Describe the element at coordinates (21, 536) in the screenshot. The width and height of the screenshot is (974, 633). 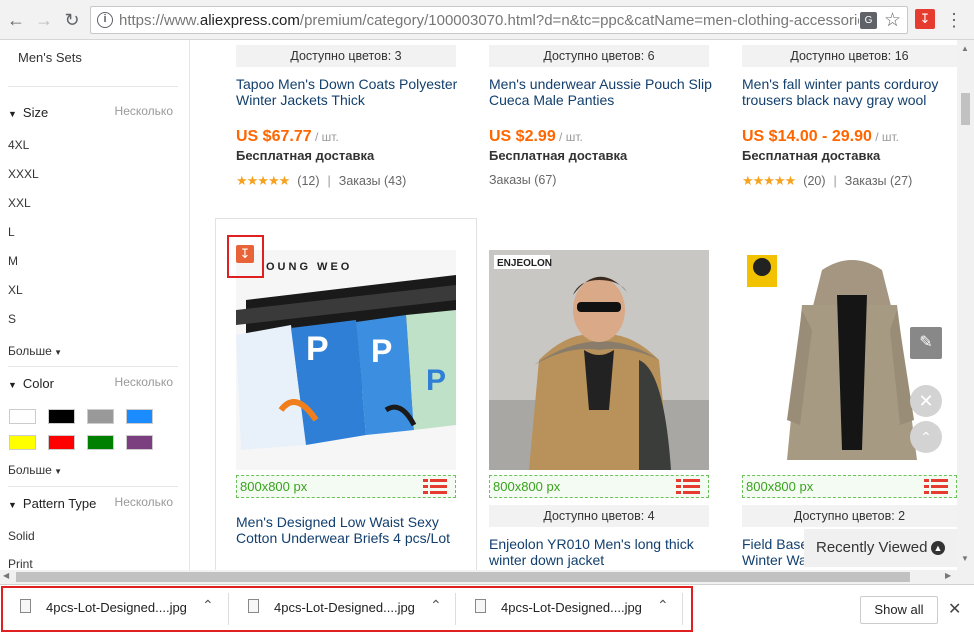
I see `pattern-option: Solid` at that location.